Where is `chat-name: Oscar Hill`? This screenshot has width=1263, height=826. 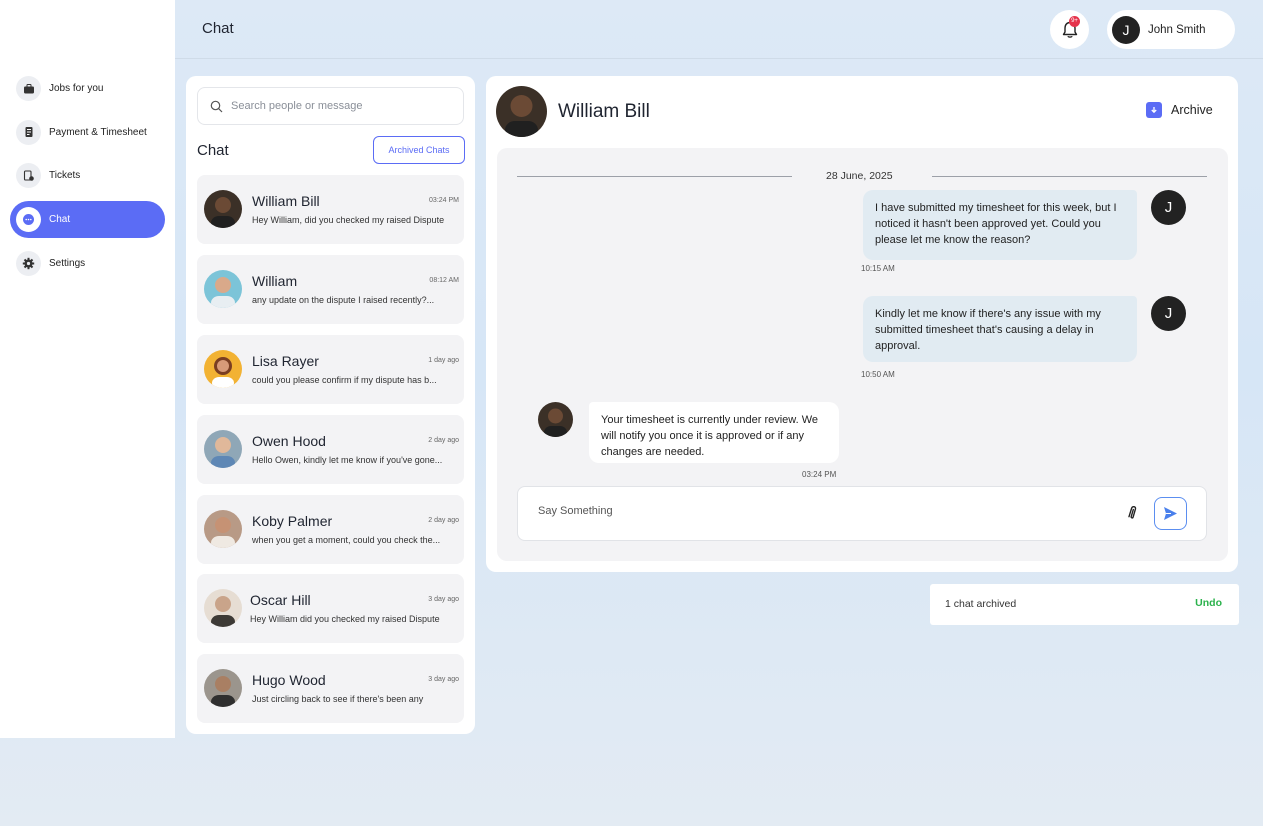 chat-name: Oscar Hill is located at coordinates (280, 600).